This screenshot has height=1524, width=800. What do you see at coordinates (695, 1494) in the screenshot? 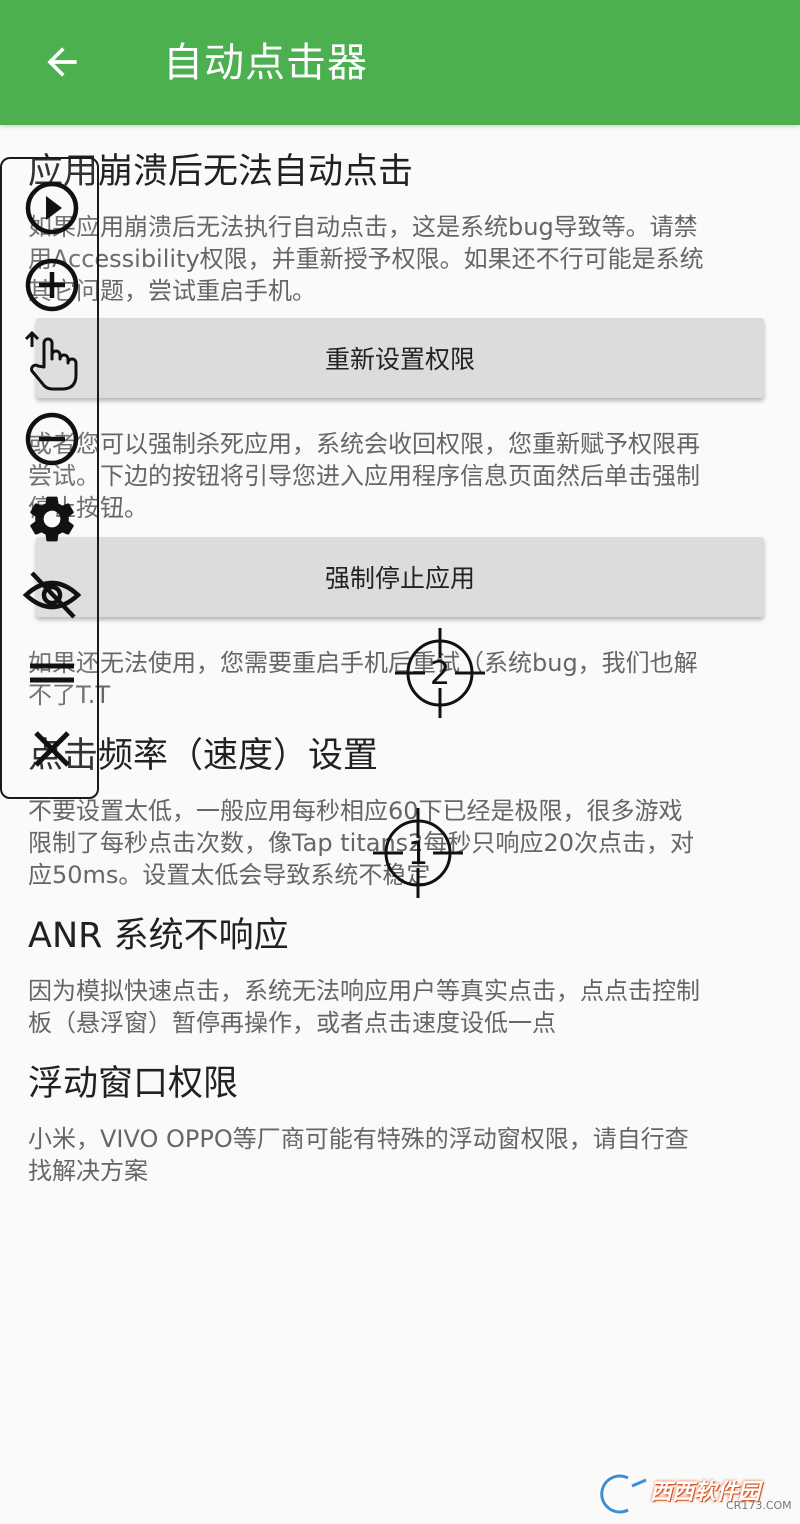
I see `watermark: 西西软件园 CR173.COM` at bounding box center [695, 1494].